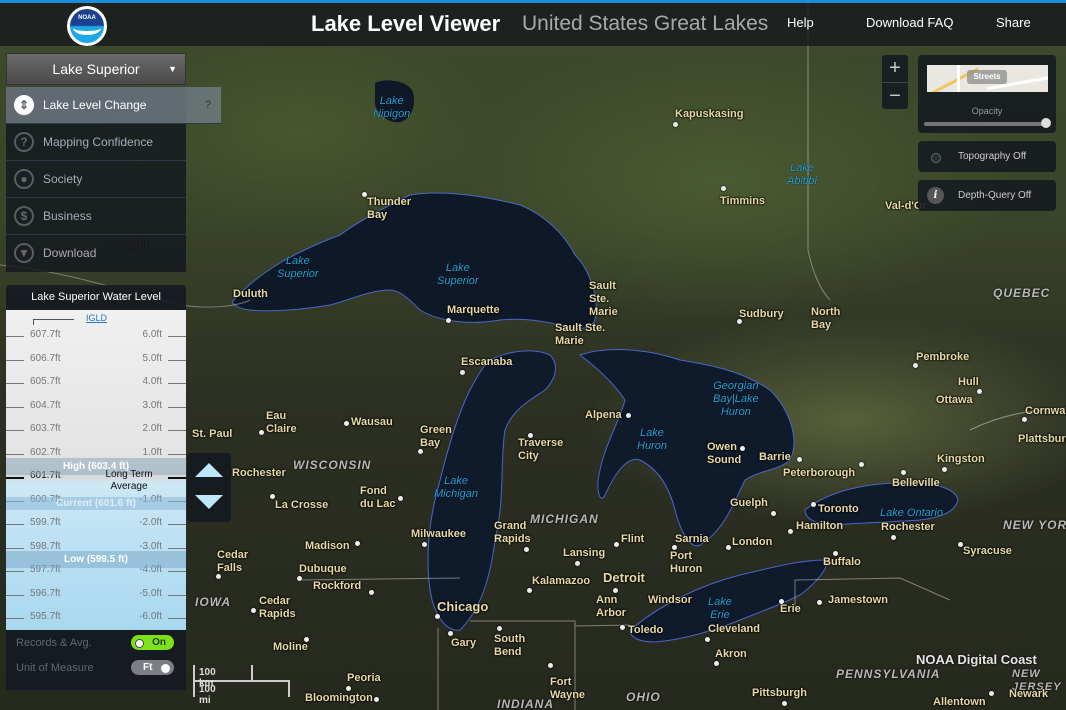 The width and height of the screenshot is (1066, 710). What do you see at coordinates (603, 299) in the screenshot?
I see `city-label: Sault Ste. Marie` at bounding box center [603, 299].